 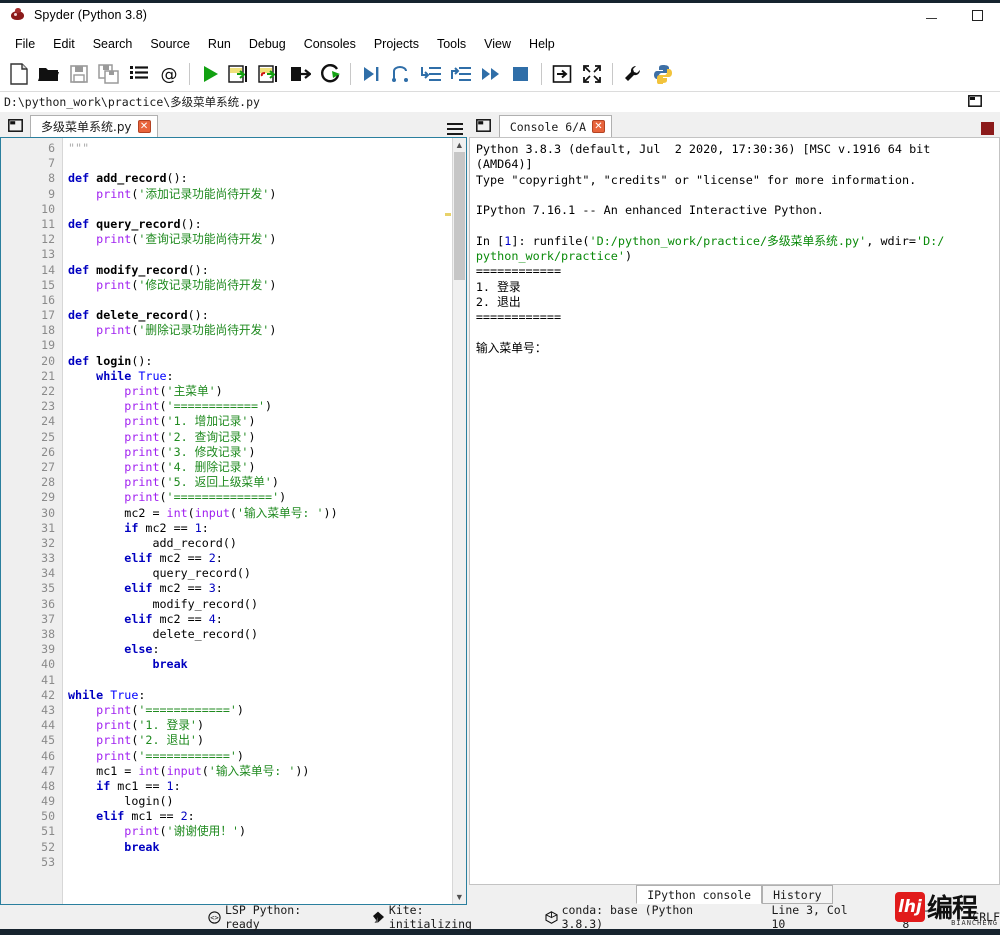 I want to click on editor-tabstrip: 多级菜单系统.py ✕, so click(x=234, y=124).